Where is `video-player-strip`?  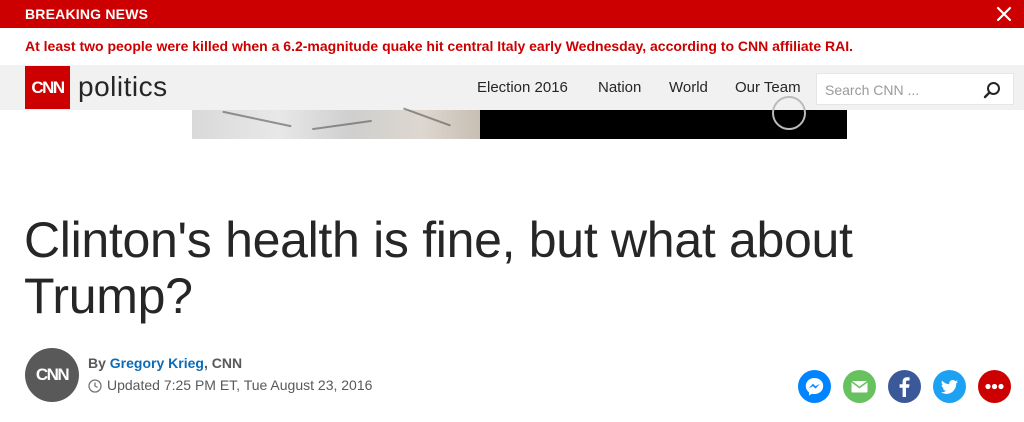 video-player-strip is located at coordinates (519, 117).